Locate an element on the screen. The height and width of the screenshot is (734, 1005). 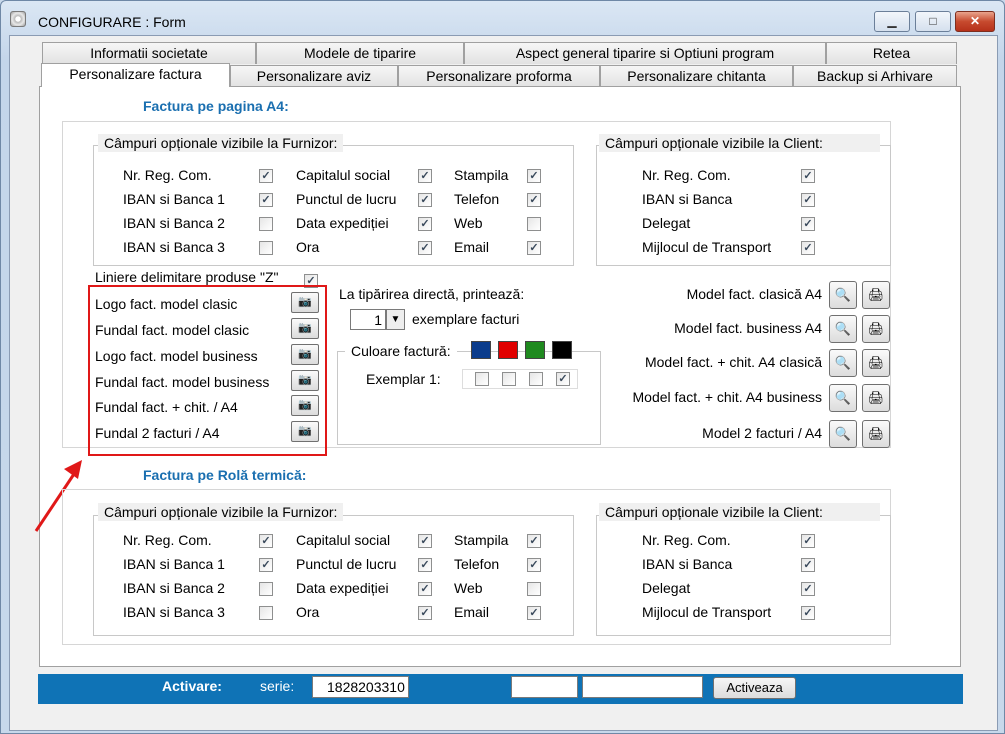
rola-furnizor-label: Web is located at coordinates (468, 588).